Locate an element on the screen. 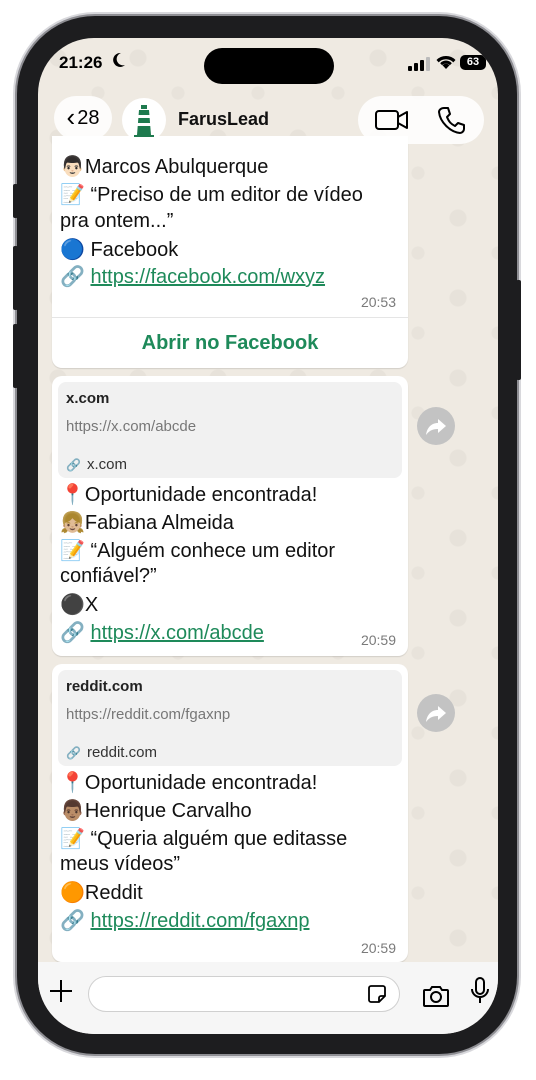 The width and height of the screenshot is (536, 1080). message-line: confiável?” is located at coordinates (108, 576).